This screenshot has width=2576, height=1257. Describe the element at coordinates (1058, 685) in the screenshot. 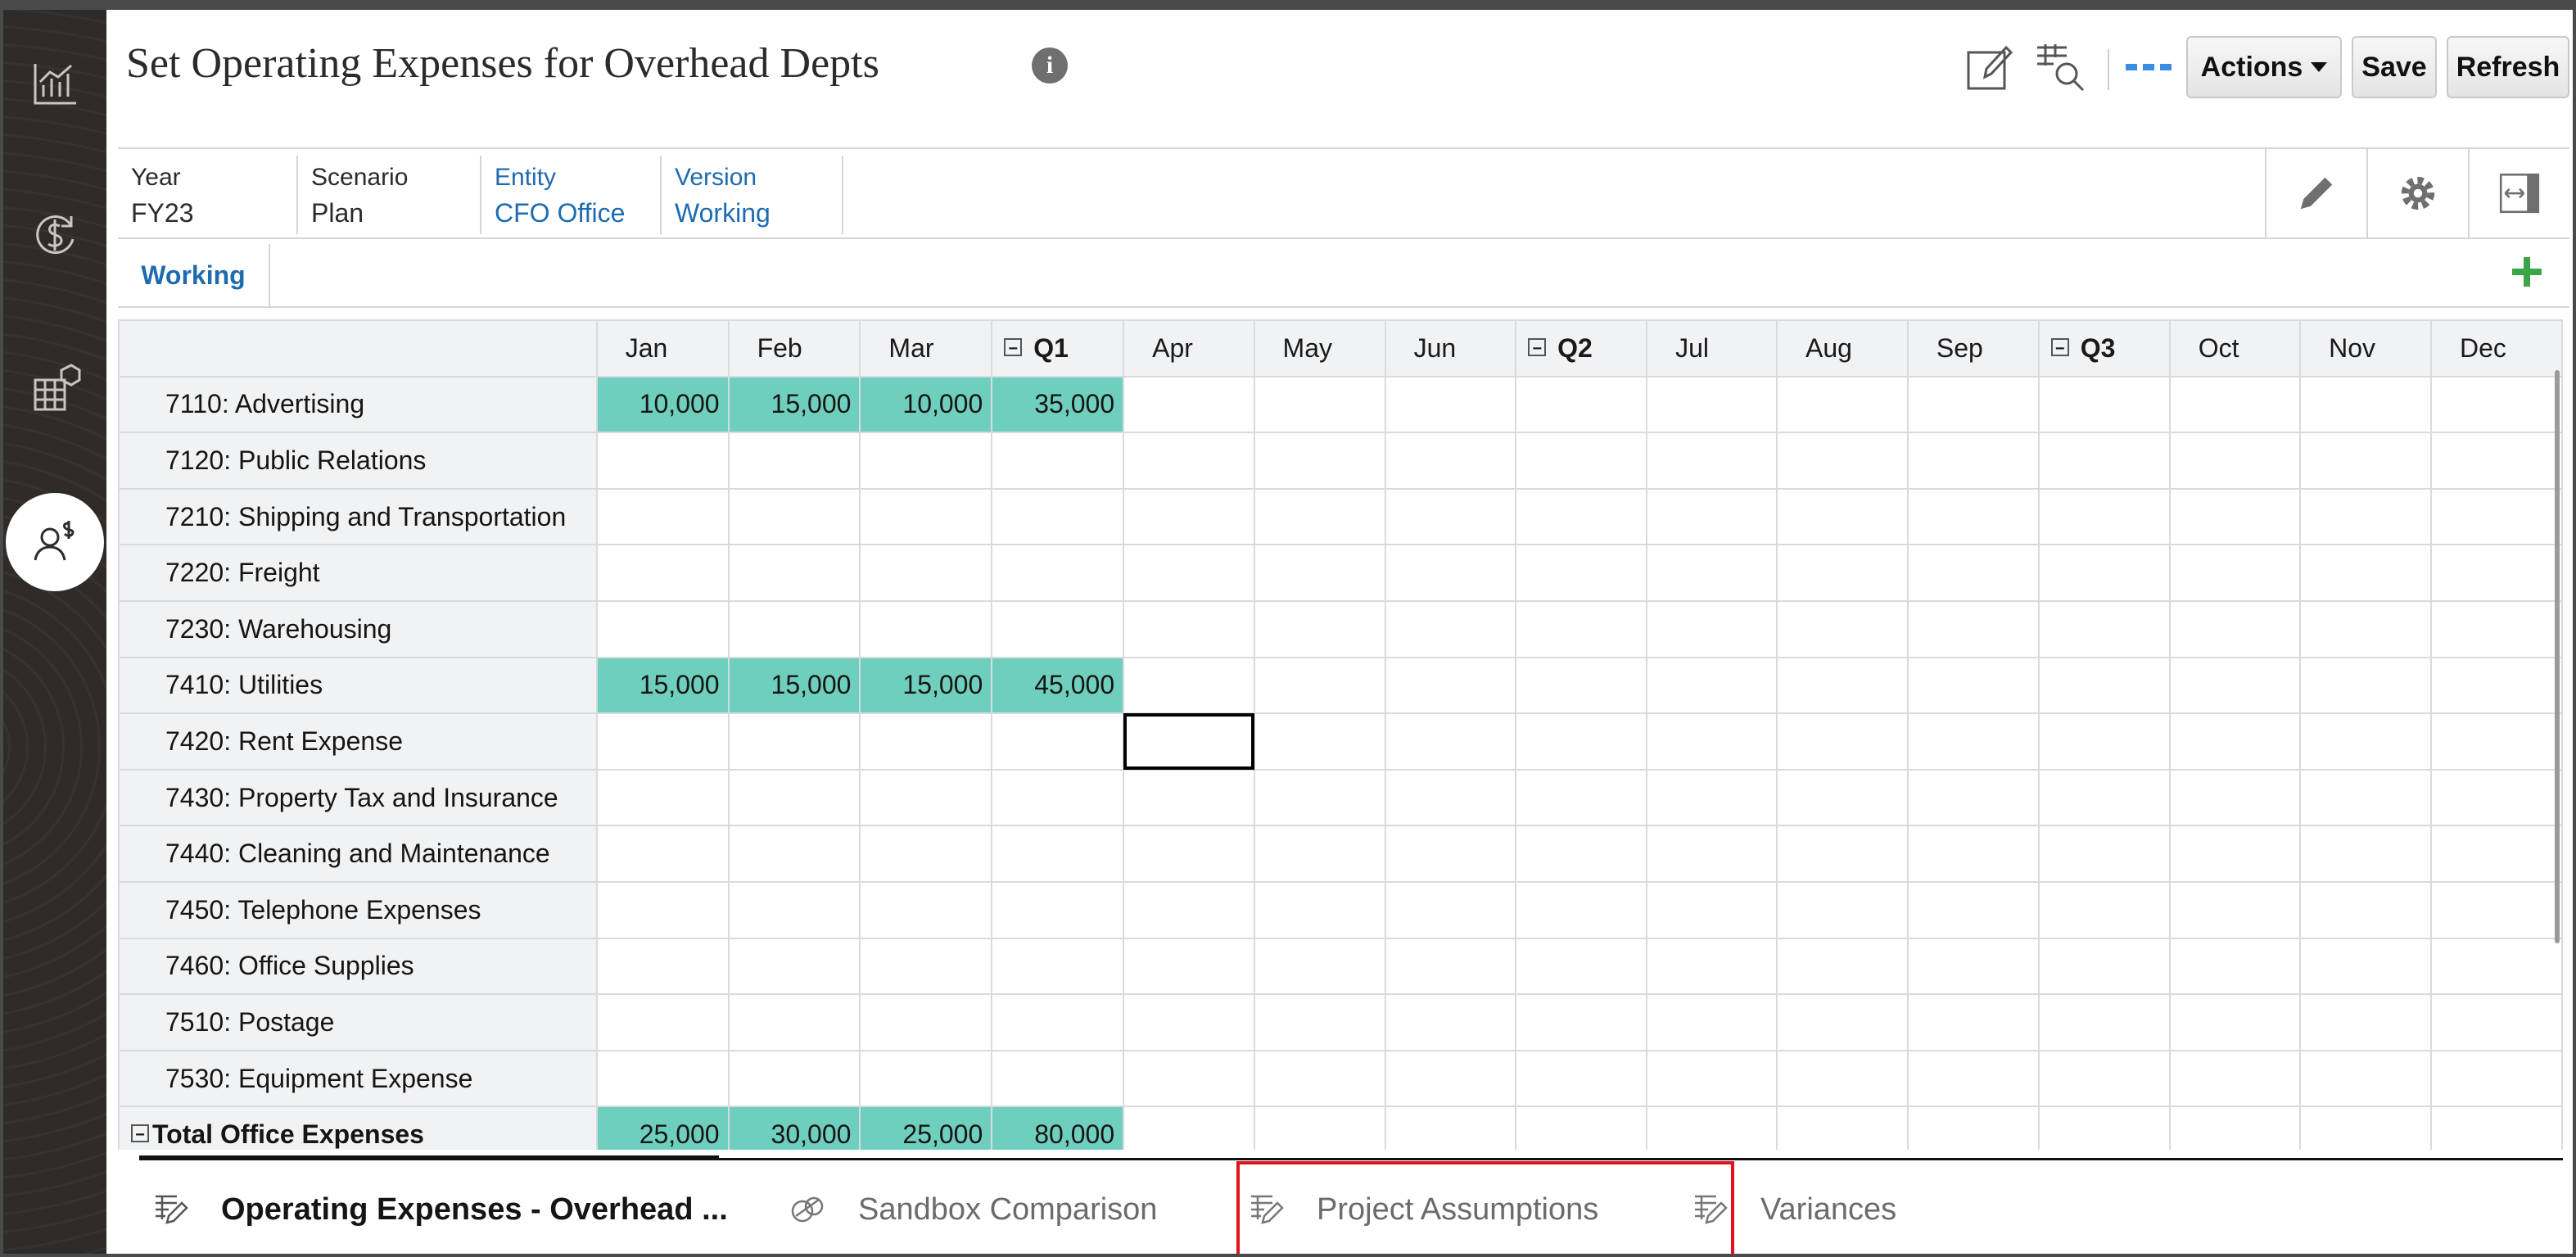

I see `grid-cell: 45,000` at that location.